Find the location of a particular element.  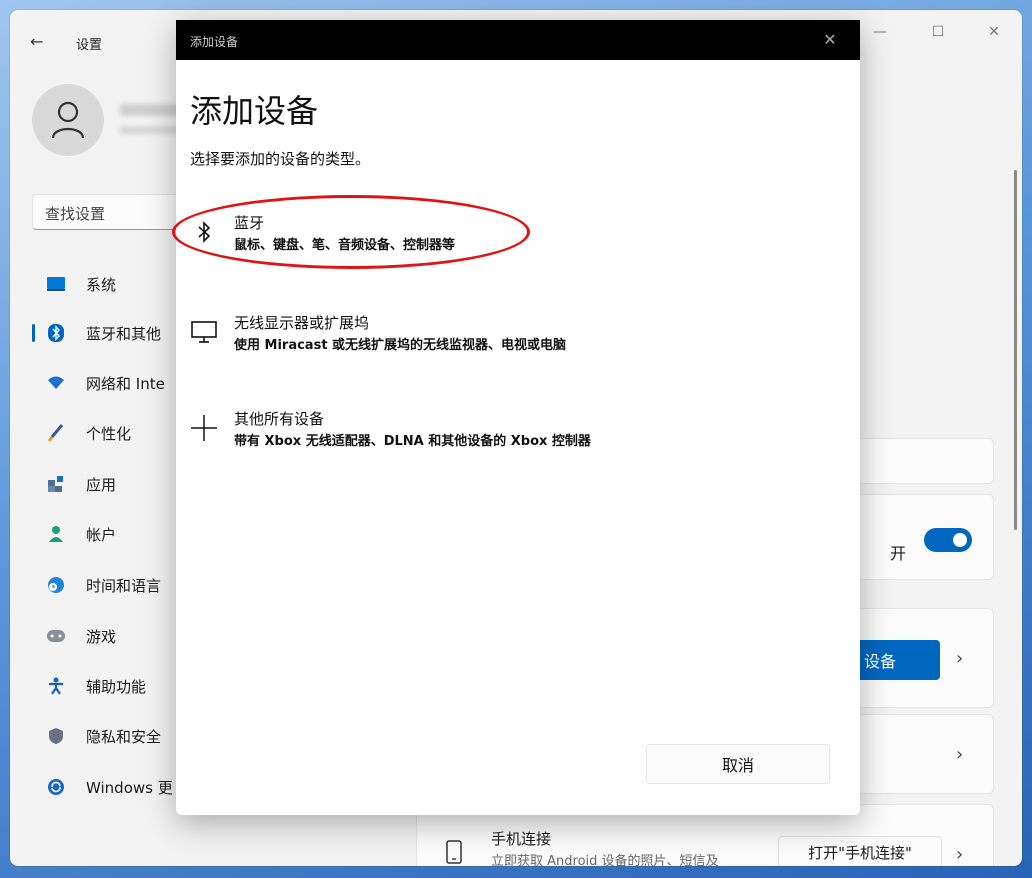

globe-clock-icon is located at coordinates (56, 585).